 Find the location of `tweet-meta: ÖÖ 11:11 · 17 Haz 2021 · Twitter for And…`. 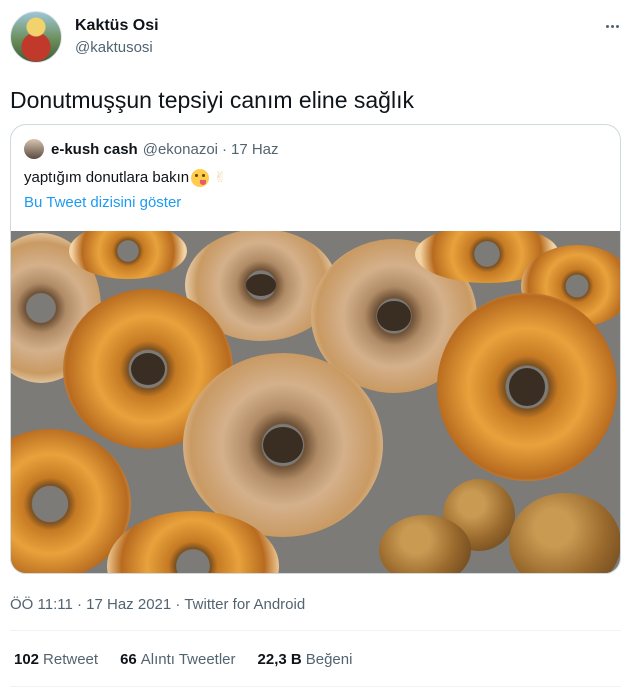

tweet-meta: ÖÖ 11:11 · 17 Haz 2021 · Twitter for And… is located at coordinates (157, 605).